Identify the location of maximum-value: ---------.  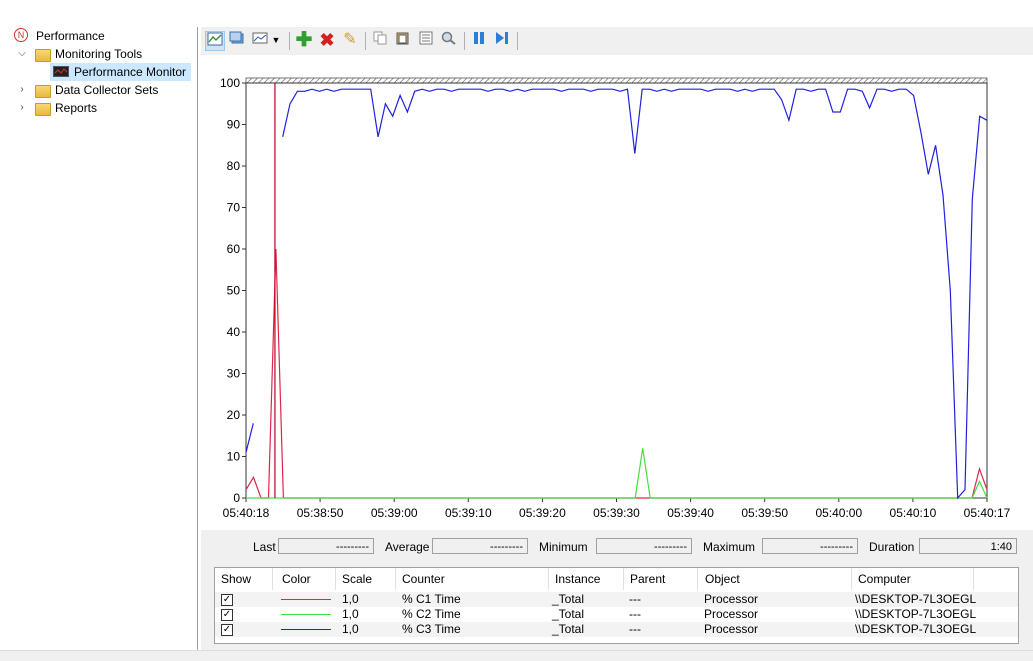
(810, 546).